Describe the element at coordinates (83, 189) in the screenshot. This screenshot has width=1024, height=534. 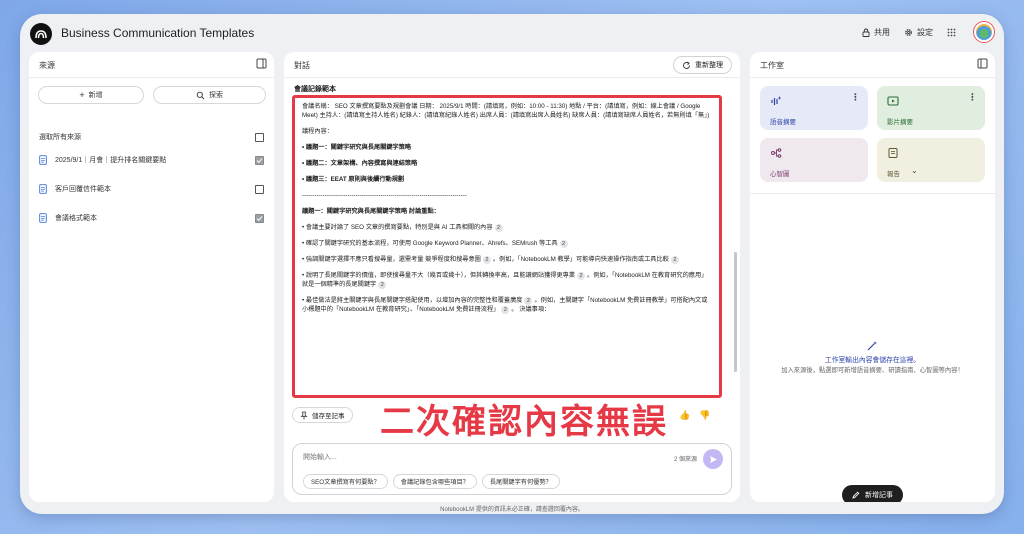
I see `source-item-label: 客戶回覆信件範本` at that location.